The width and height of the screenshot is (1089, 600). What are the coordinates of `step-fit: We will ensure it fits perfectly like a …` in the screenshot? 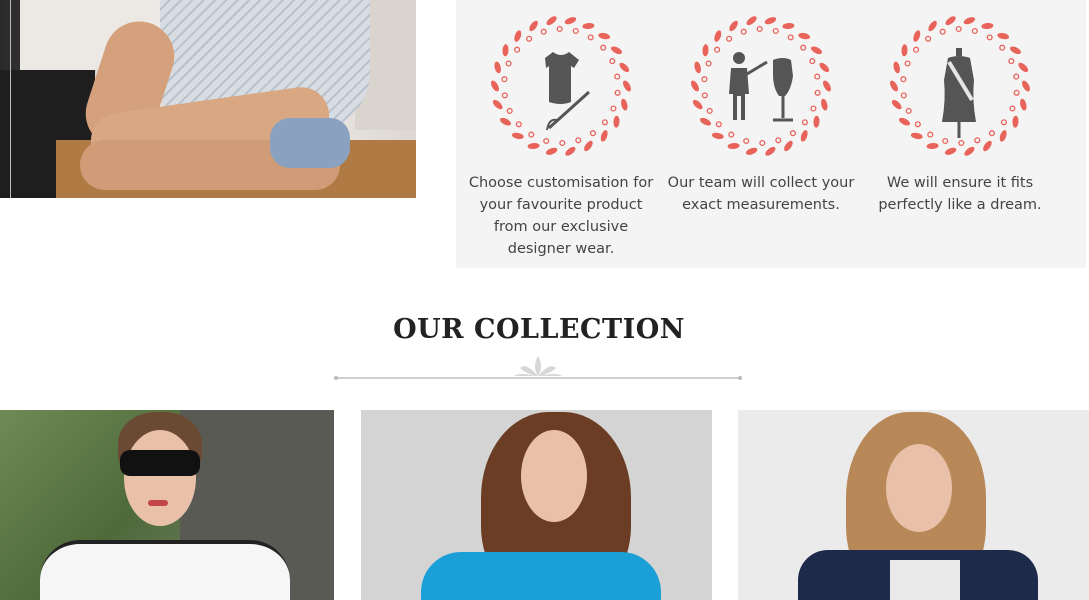 It's located at (960, 113).